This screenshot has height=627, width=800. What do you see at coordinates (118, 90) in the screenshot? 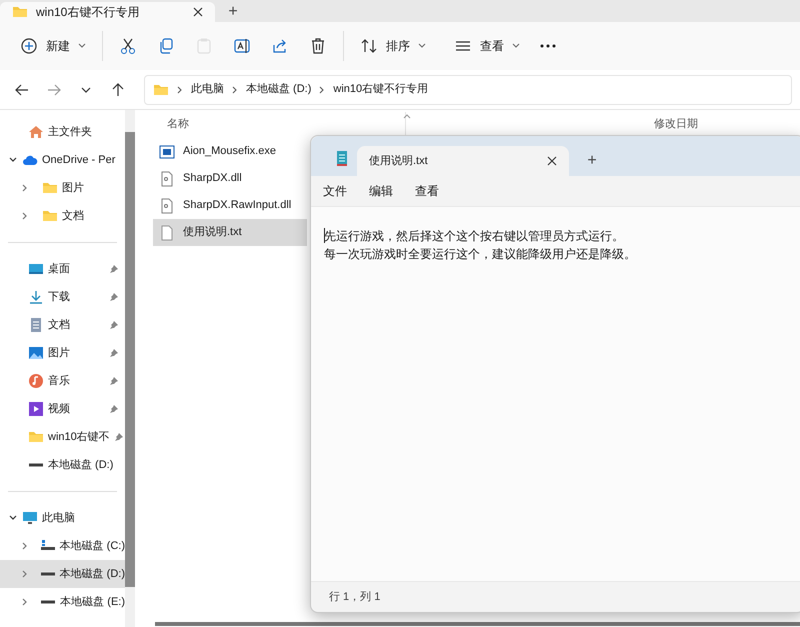
I see `up-icon` at bounding box center [118, 90].